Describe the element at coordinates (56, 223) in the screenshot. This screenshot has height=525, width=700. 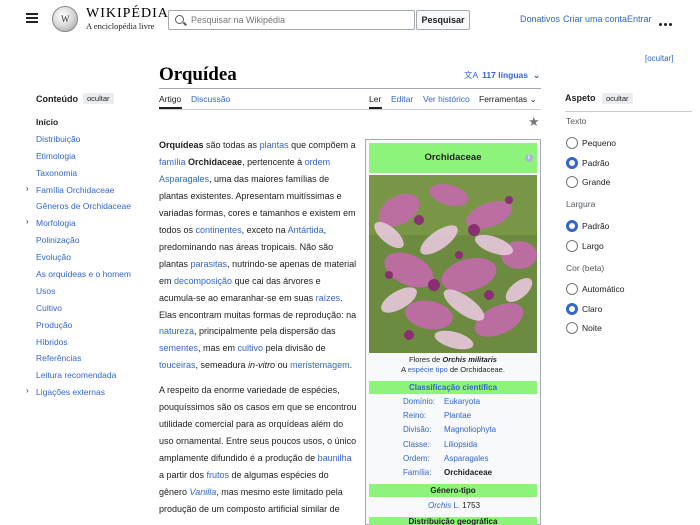
I see `toc-item-label: Morfologia` at that location.